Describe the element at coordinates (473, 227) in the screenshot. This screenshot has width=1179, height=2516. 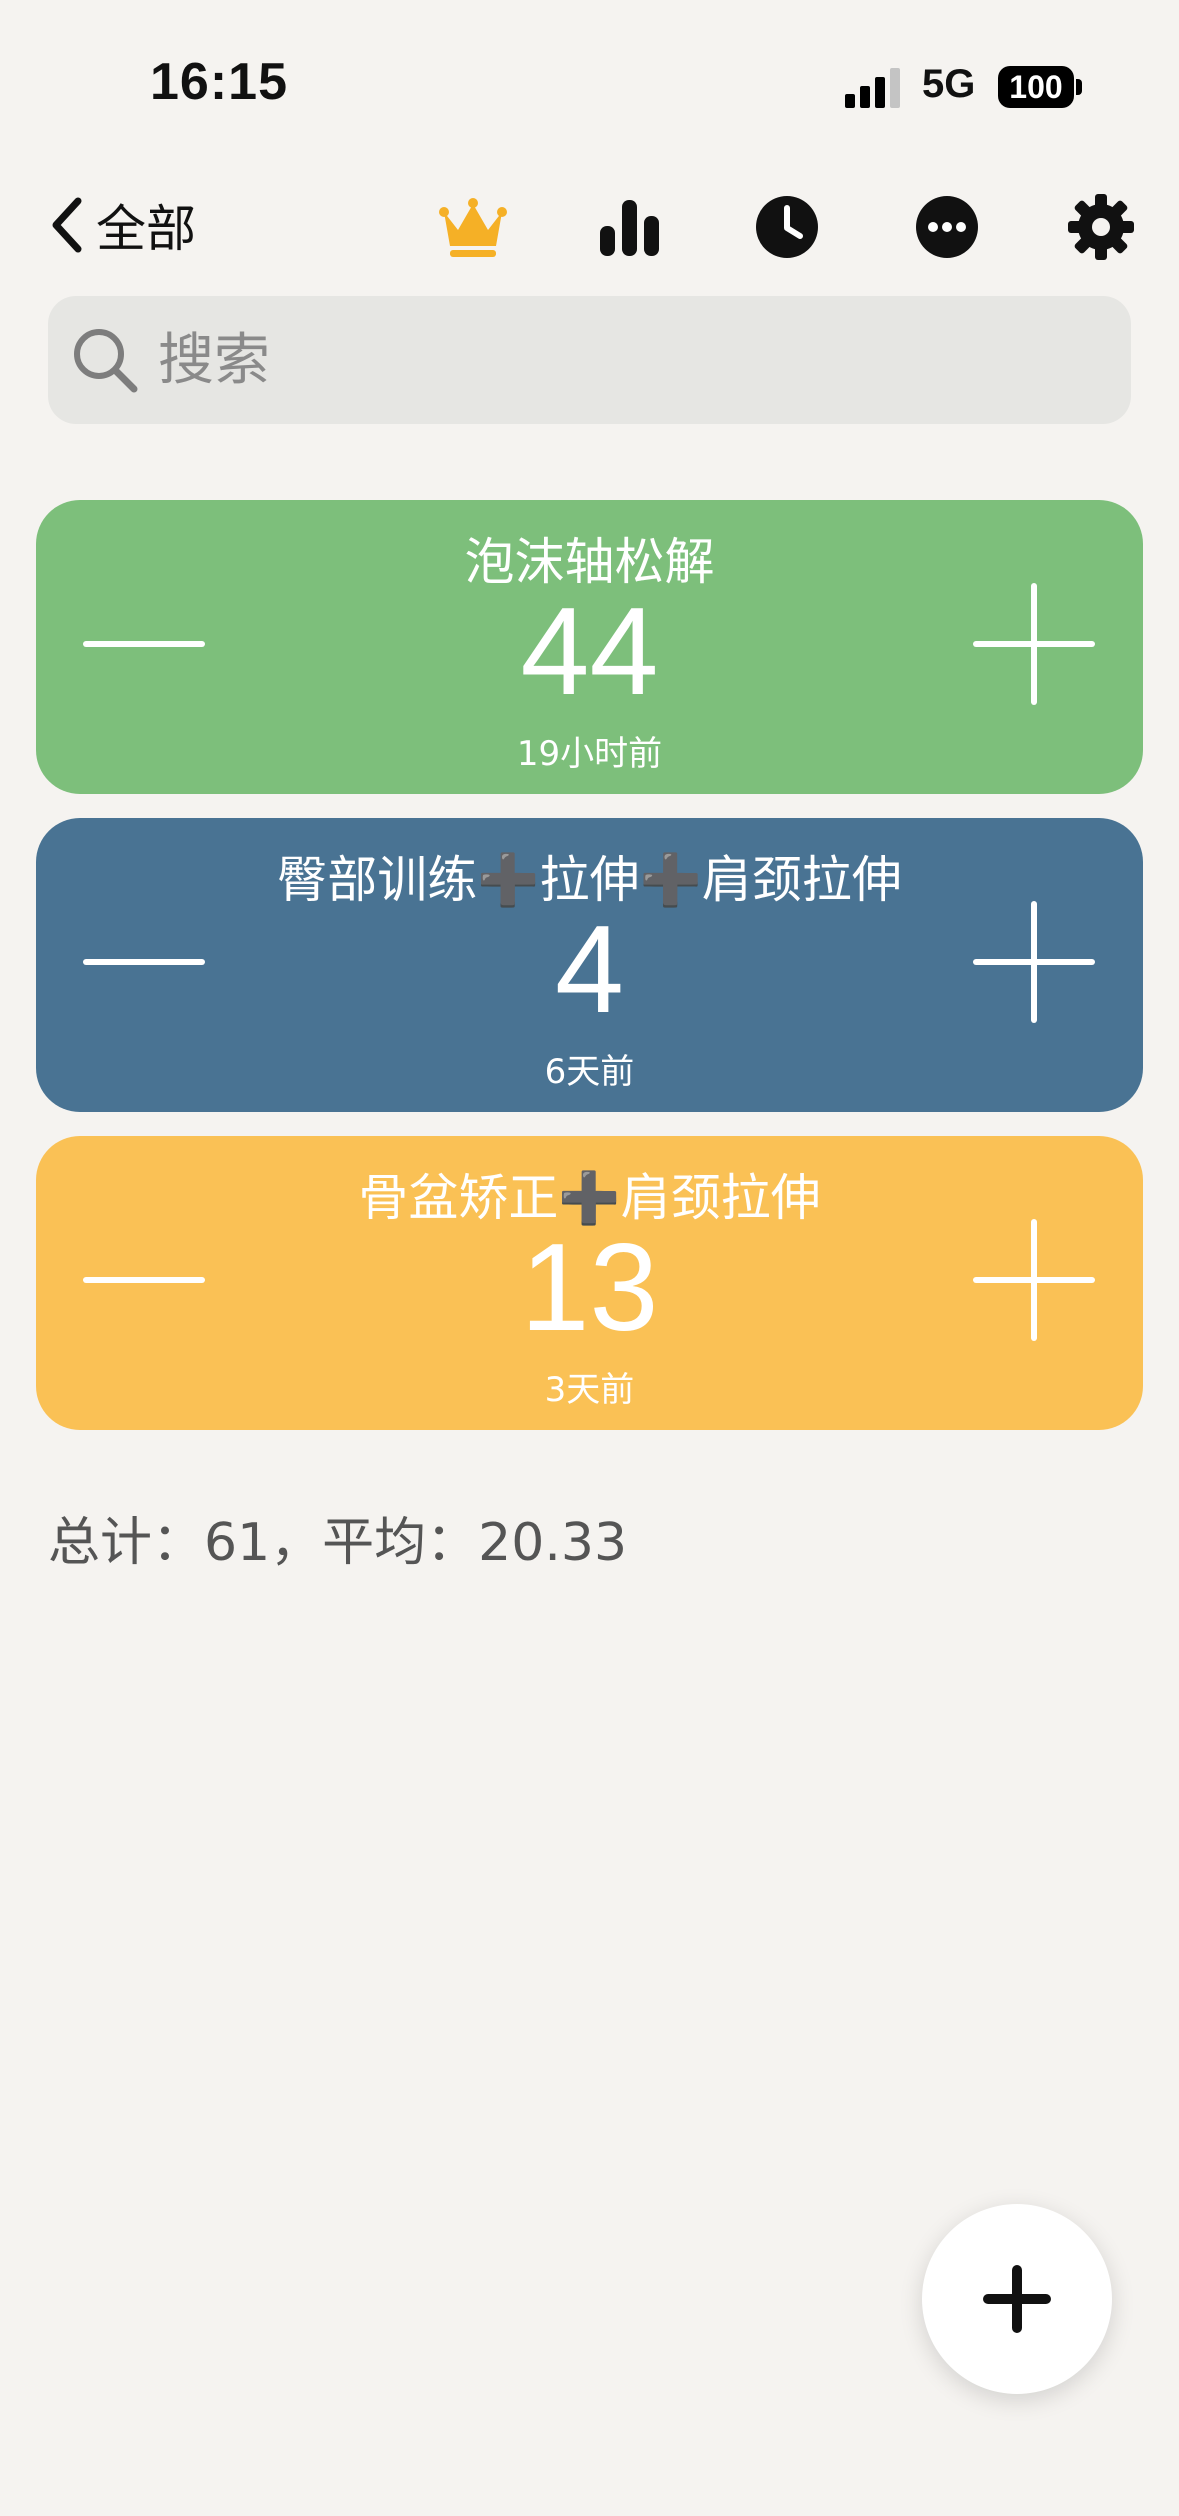
I see `crown-icon` at that location.